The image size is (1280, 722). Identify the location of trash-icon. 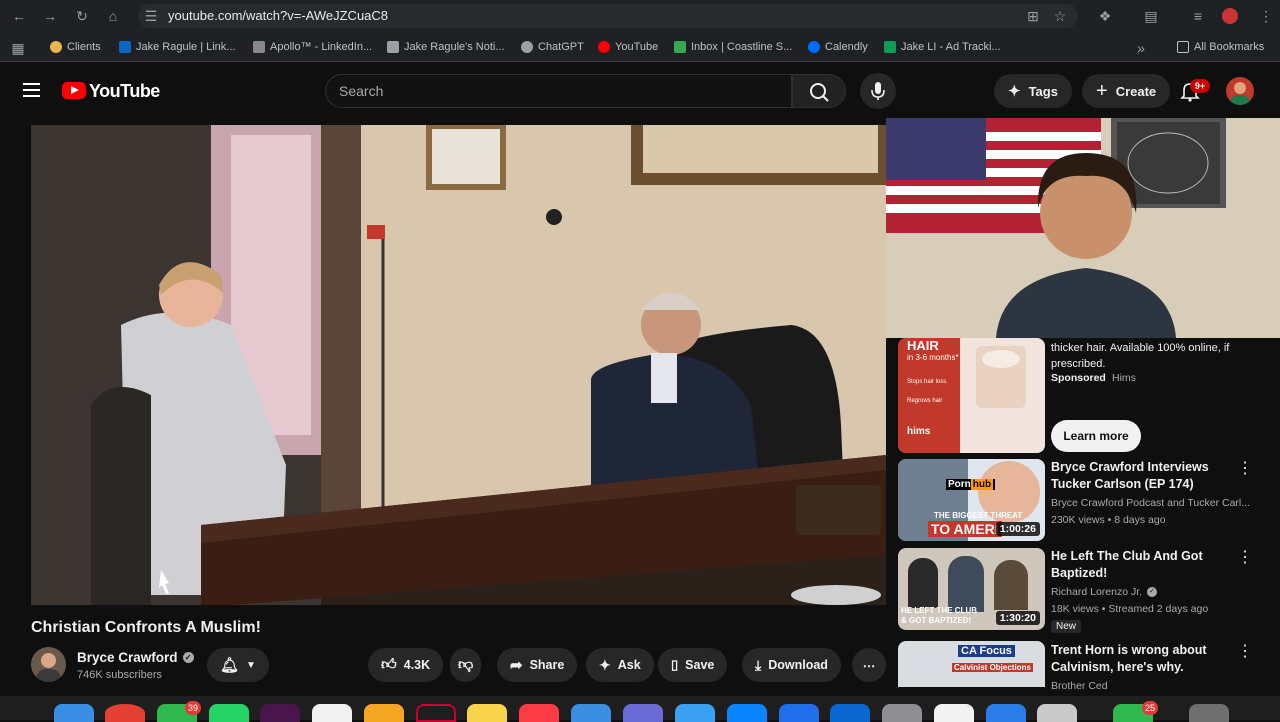
(1209, 713).